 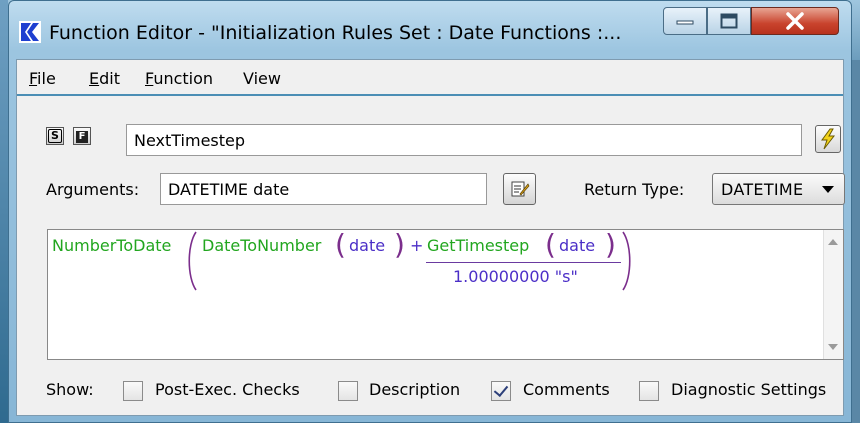 What do you see at coordinates (833, 347) in the screenshot?
I see `scroll-down-arrow-icon` at bounding box center [833, 347].